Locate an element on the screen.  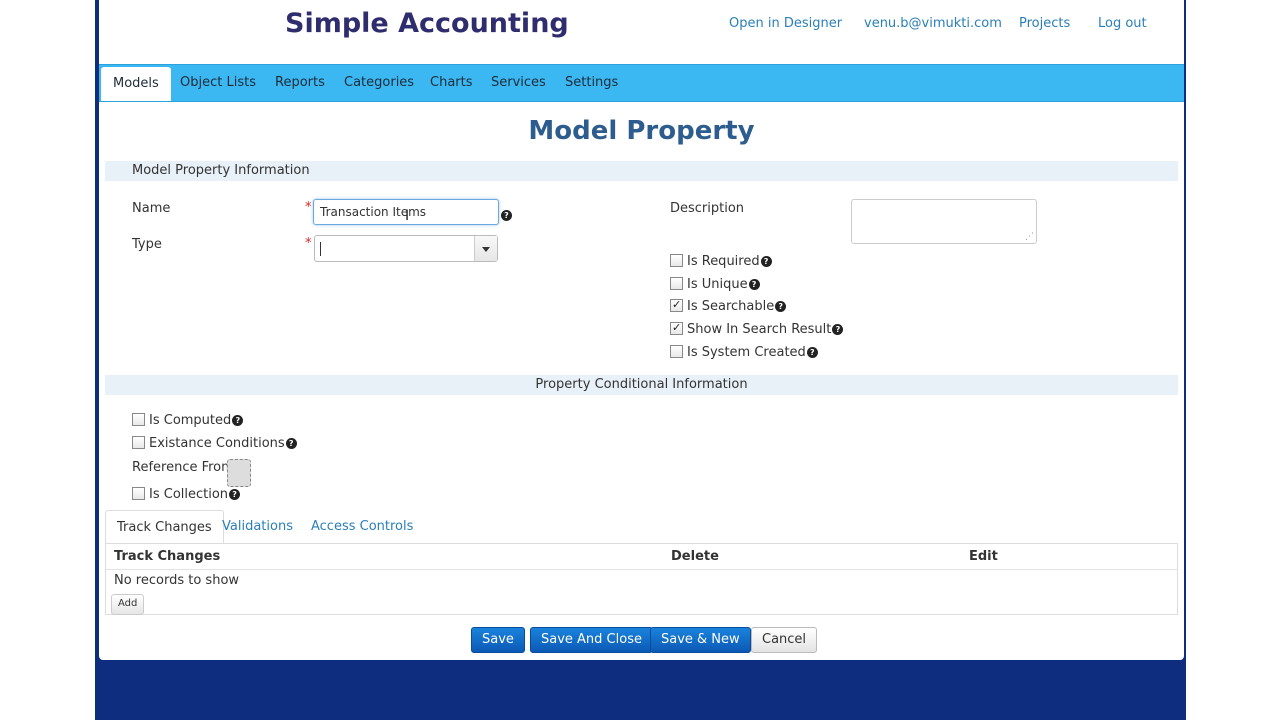
column-header-edit: Edit is located at coordinates (983, 556).